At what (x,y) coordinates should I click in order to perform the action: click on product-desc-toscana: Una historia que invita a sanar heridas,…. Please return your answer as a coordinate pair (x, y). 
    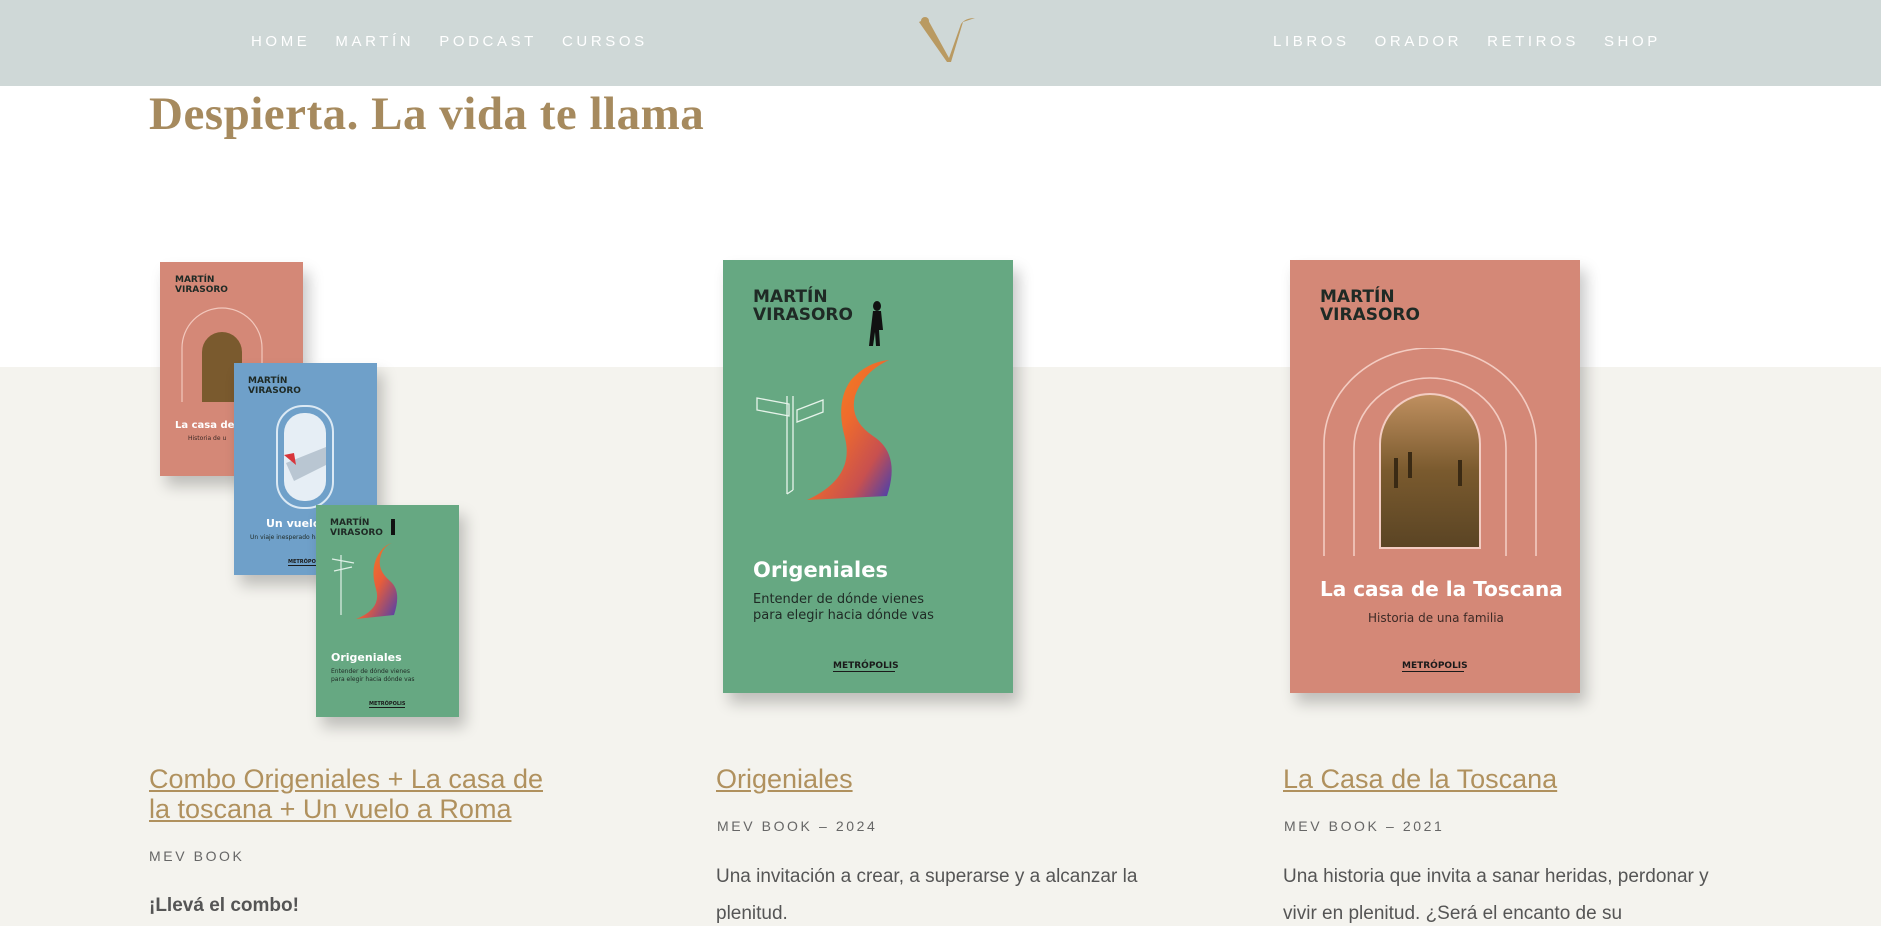
    Looking at the image, I should click on (1496, 892).